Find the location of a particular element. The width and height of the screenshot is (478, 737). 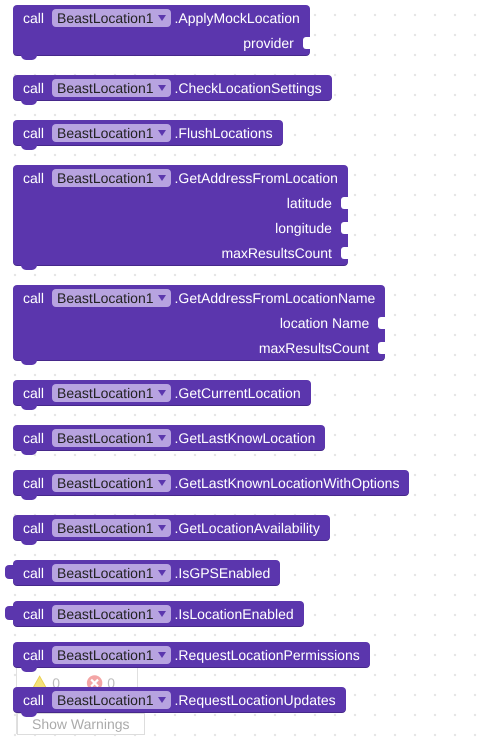

method-name: .IsGPSEnabled is located at coordinates (222, 572).